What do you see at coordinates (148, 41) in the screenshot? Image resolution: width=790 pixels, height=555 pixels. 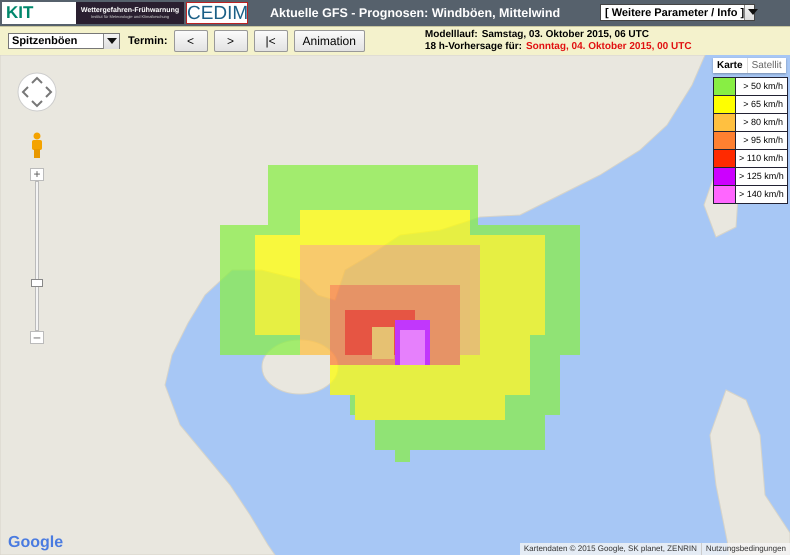 I see `termin-label: Termin:` at bounding box center [148, 41].